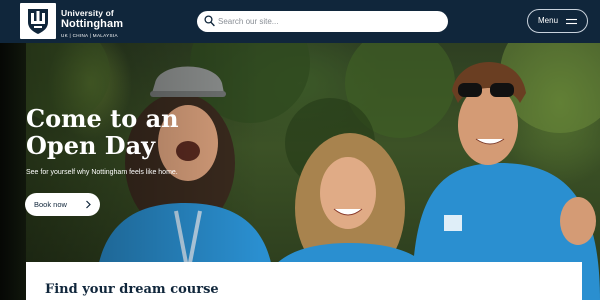  Describe the element at coordinates (548, 20) in the screenshot. I see `menu-label: Menu` at that location.